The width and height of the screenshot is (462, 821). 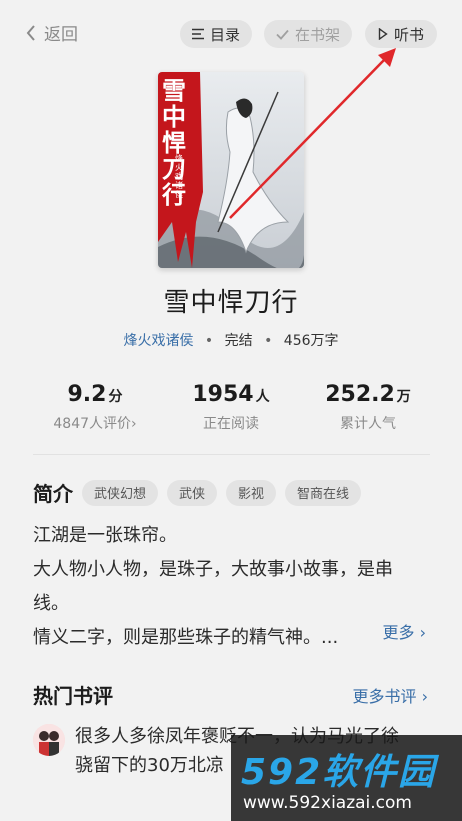 I want to click on intro-line: 大人物小人物，是珠子，大故事小故事，是串, so click(x=213, y=569).